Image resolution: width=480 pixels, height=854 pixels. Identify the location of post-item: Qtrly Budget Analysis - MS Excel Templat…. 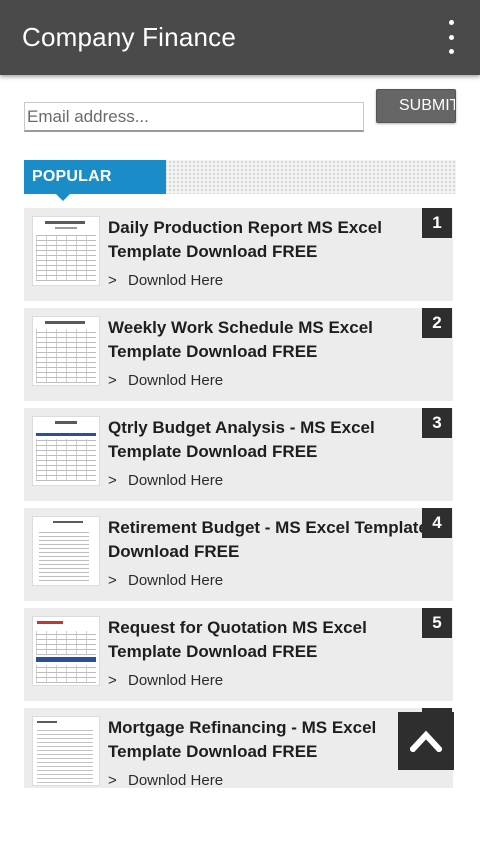
(238, 454).